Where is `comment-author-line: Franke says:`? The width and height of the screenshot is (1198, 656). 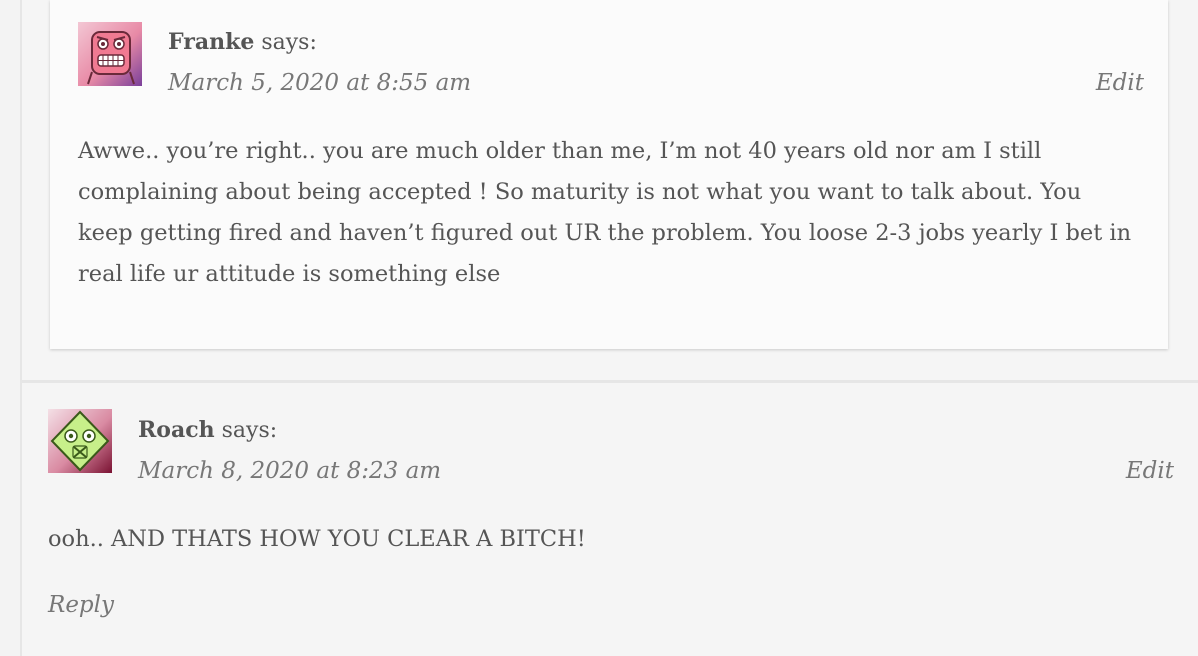 comment-author-line: Franke says: is located at coordinates (242, 42).